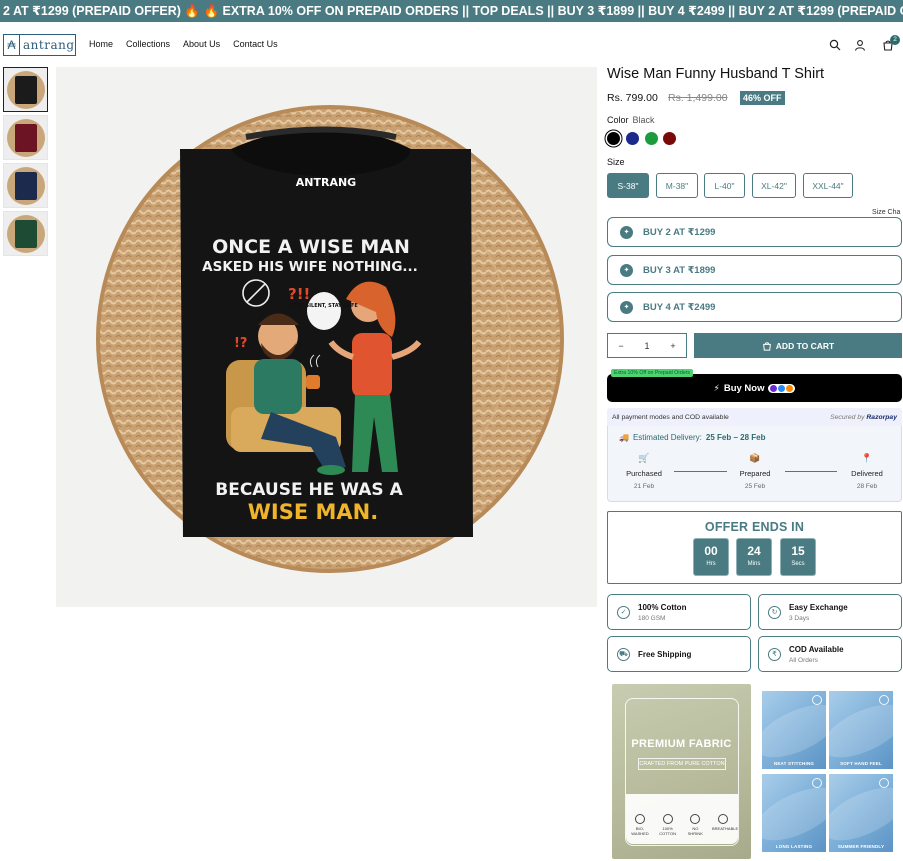 The height and width of the screenshot is (861, 903). Describe the element at coordinates (324, 306) in the screenshot. I see `bubble-text: STAY SILENT, STAY SAFE` at that location.